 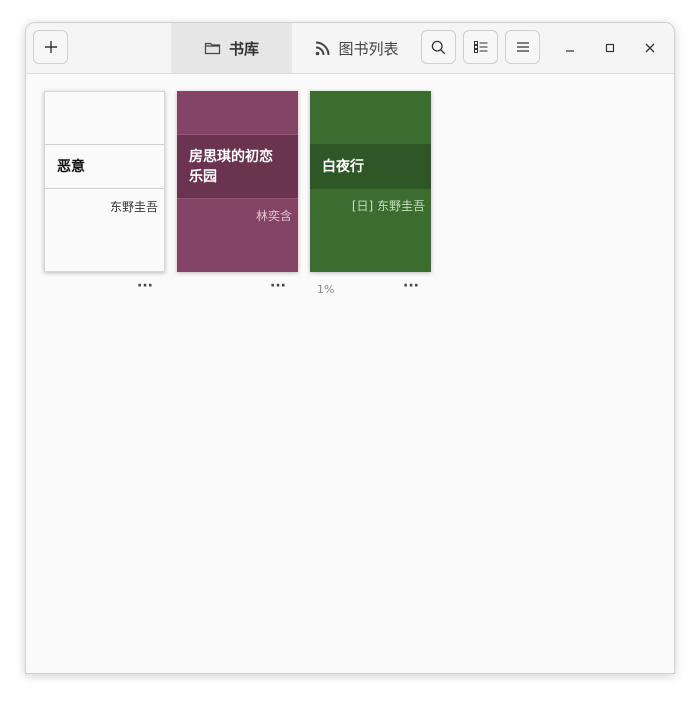 I want to click on main-menu-button, so click(x=522, y=47).